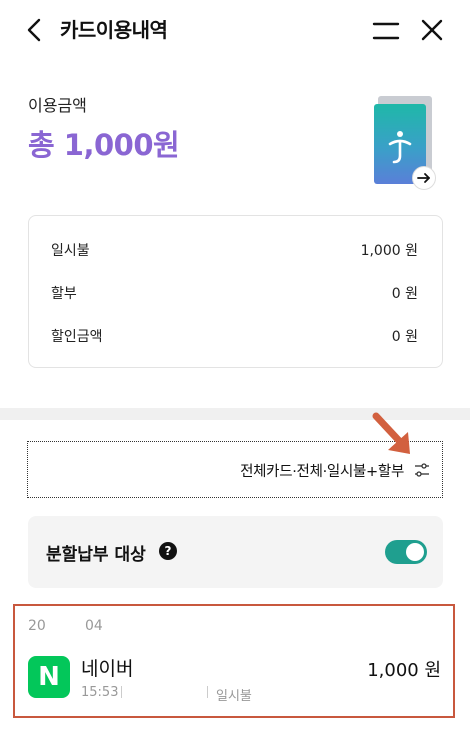  Describe the element at coordinates (404, 670) in the screenshot. I see `transaction-amount: 1,000 원` at that location.